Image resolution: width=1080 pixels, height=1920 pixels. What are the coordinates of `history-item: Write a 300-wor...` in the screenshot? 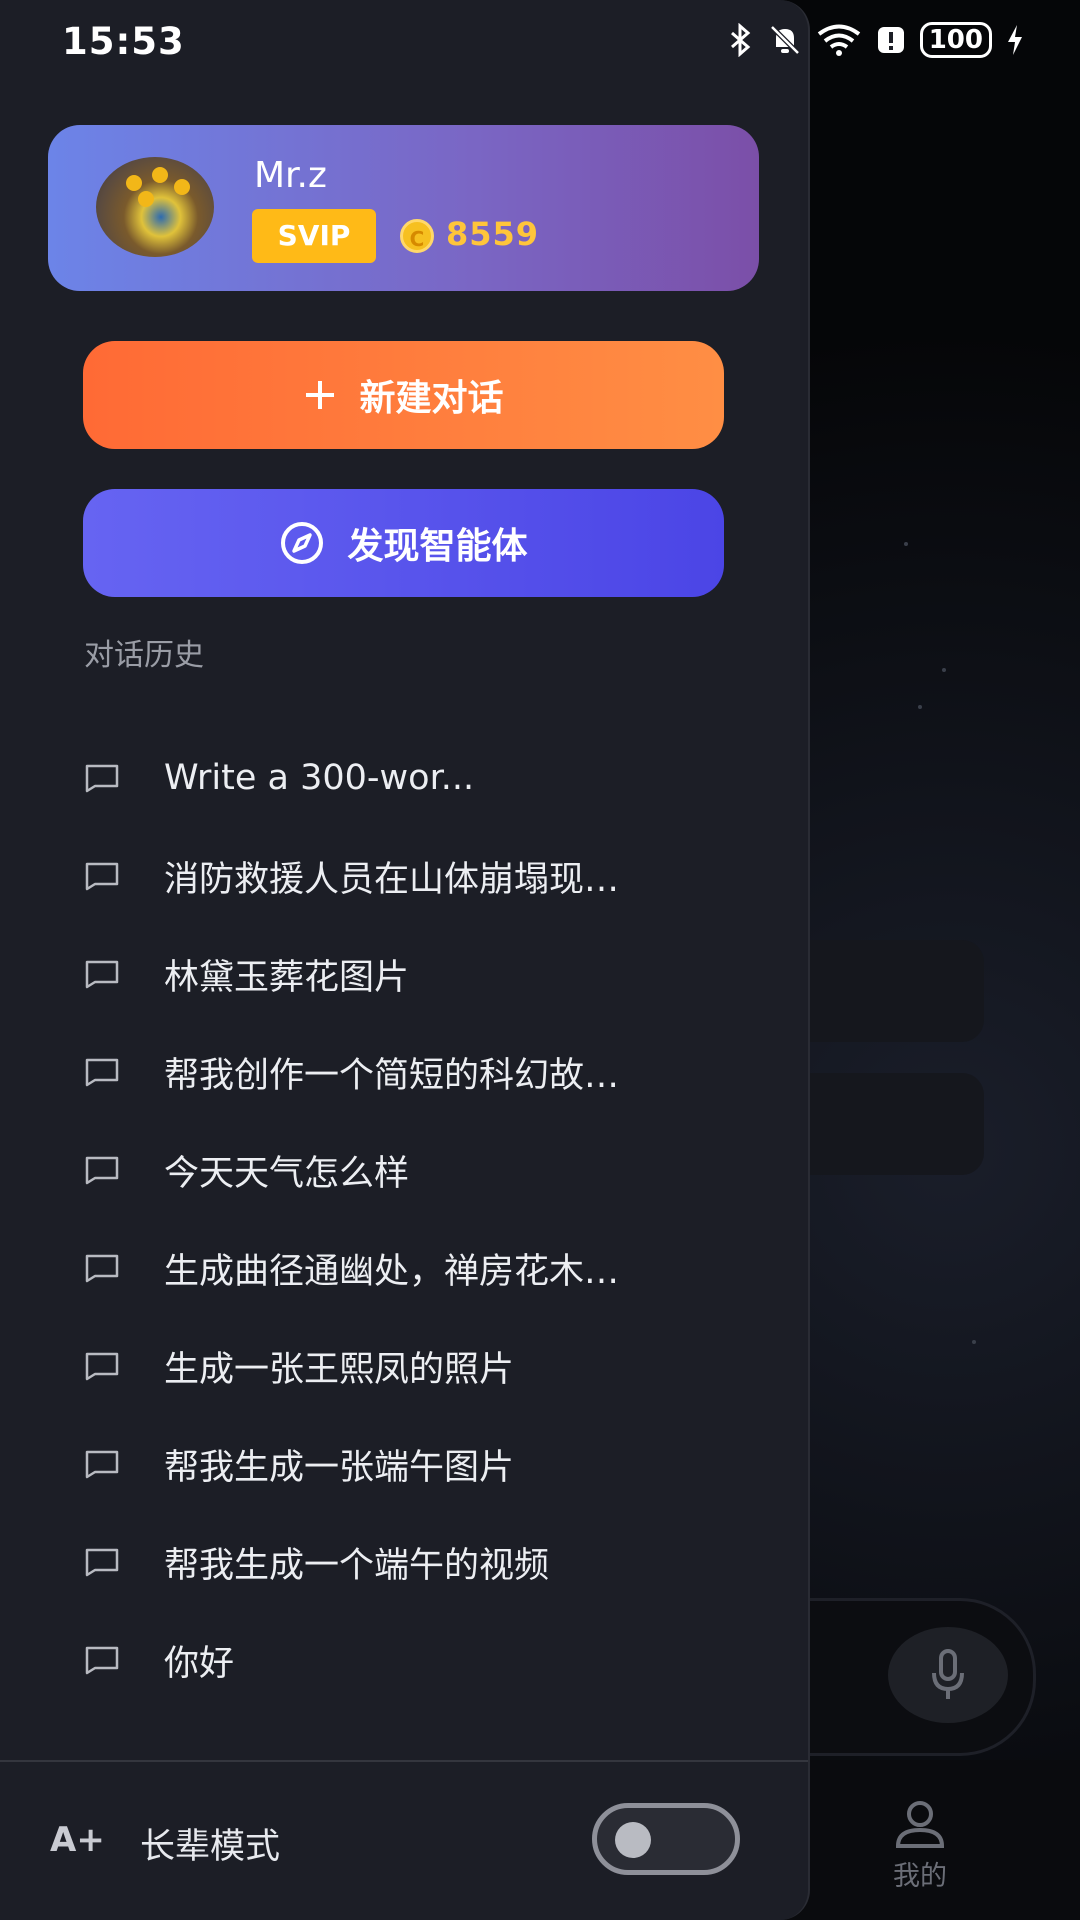 It's located at (404, 778).